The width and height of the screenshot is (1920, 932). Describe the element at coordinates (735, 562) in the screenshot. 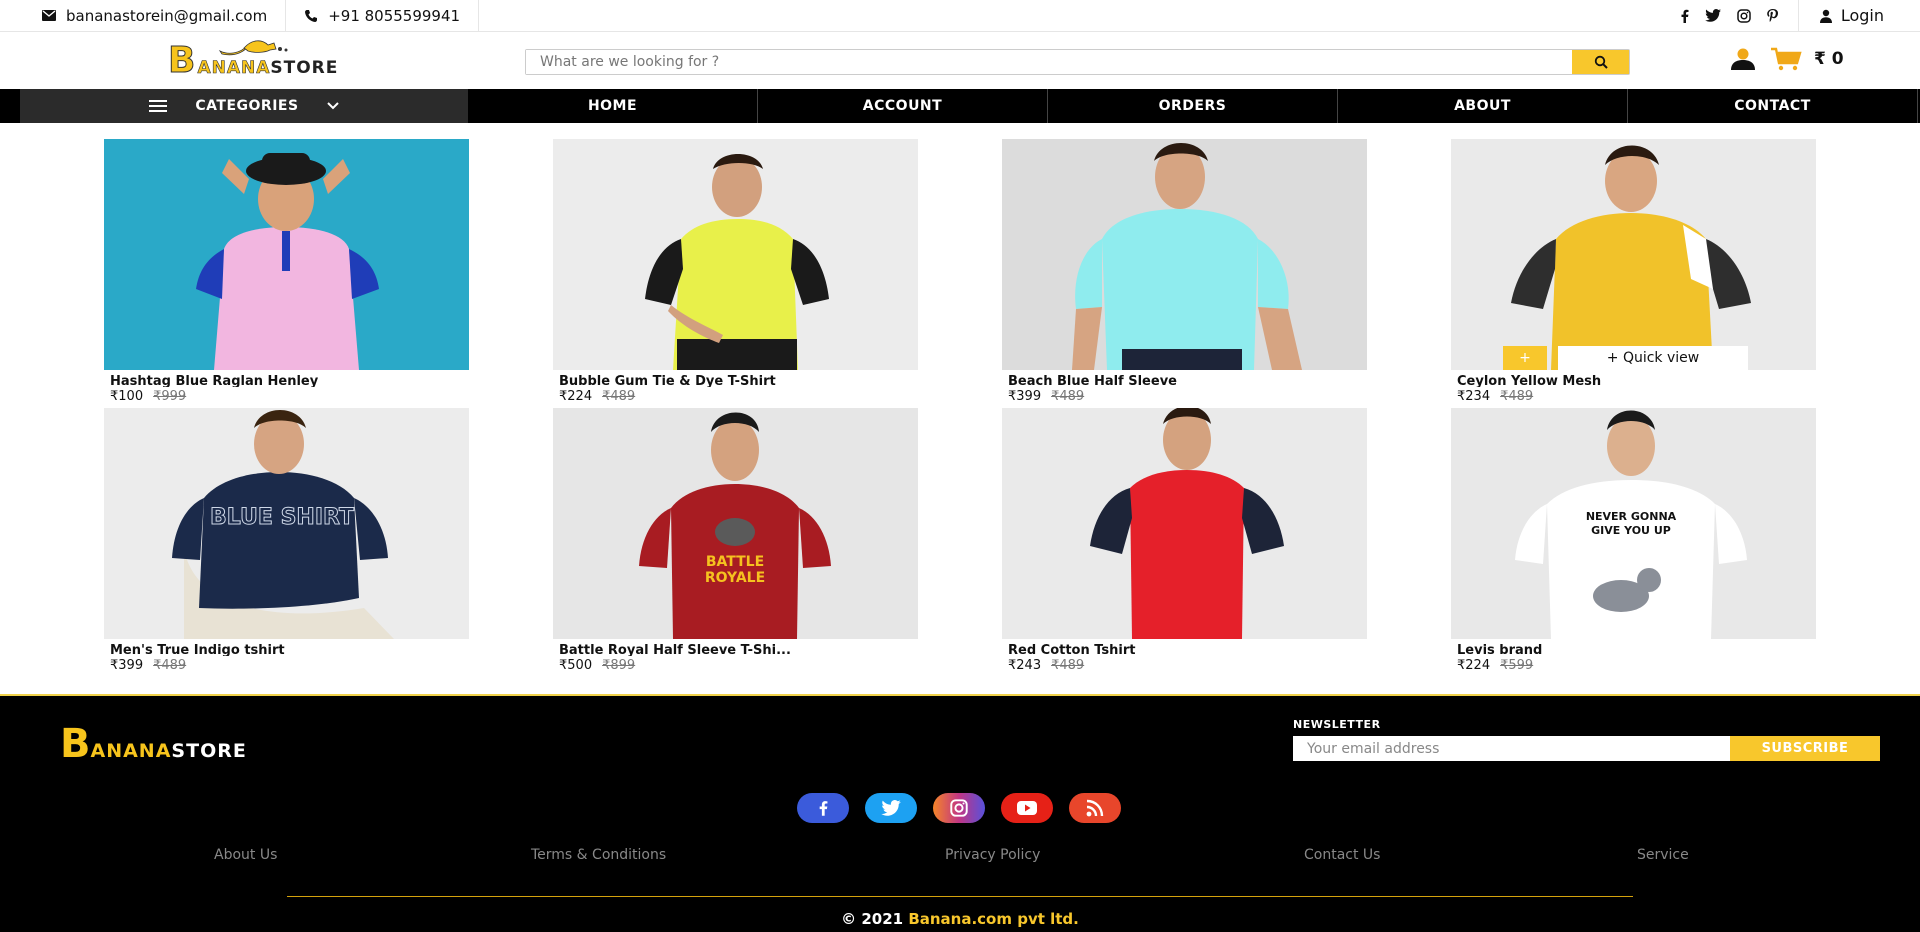

I see `tshirt-print-text: BATTLE` at that location.